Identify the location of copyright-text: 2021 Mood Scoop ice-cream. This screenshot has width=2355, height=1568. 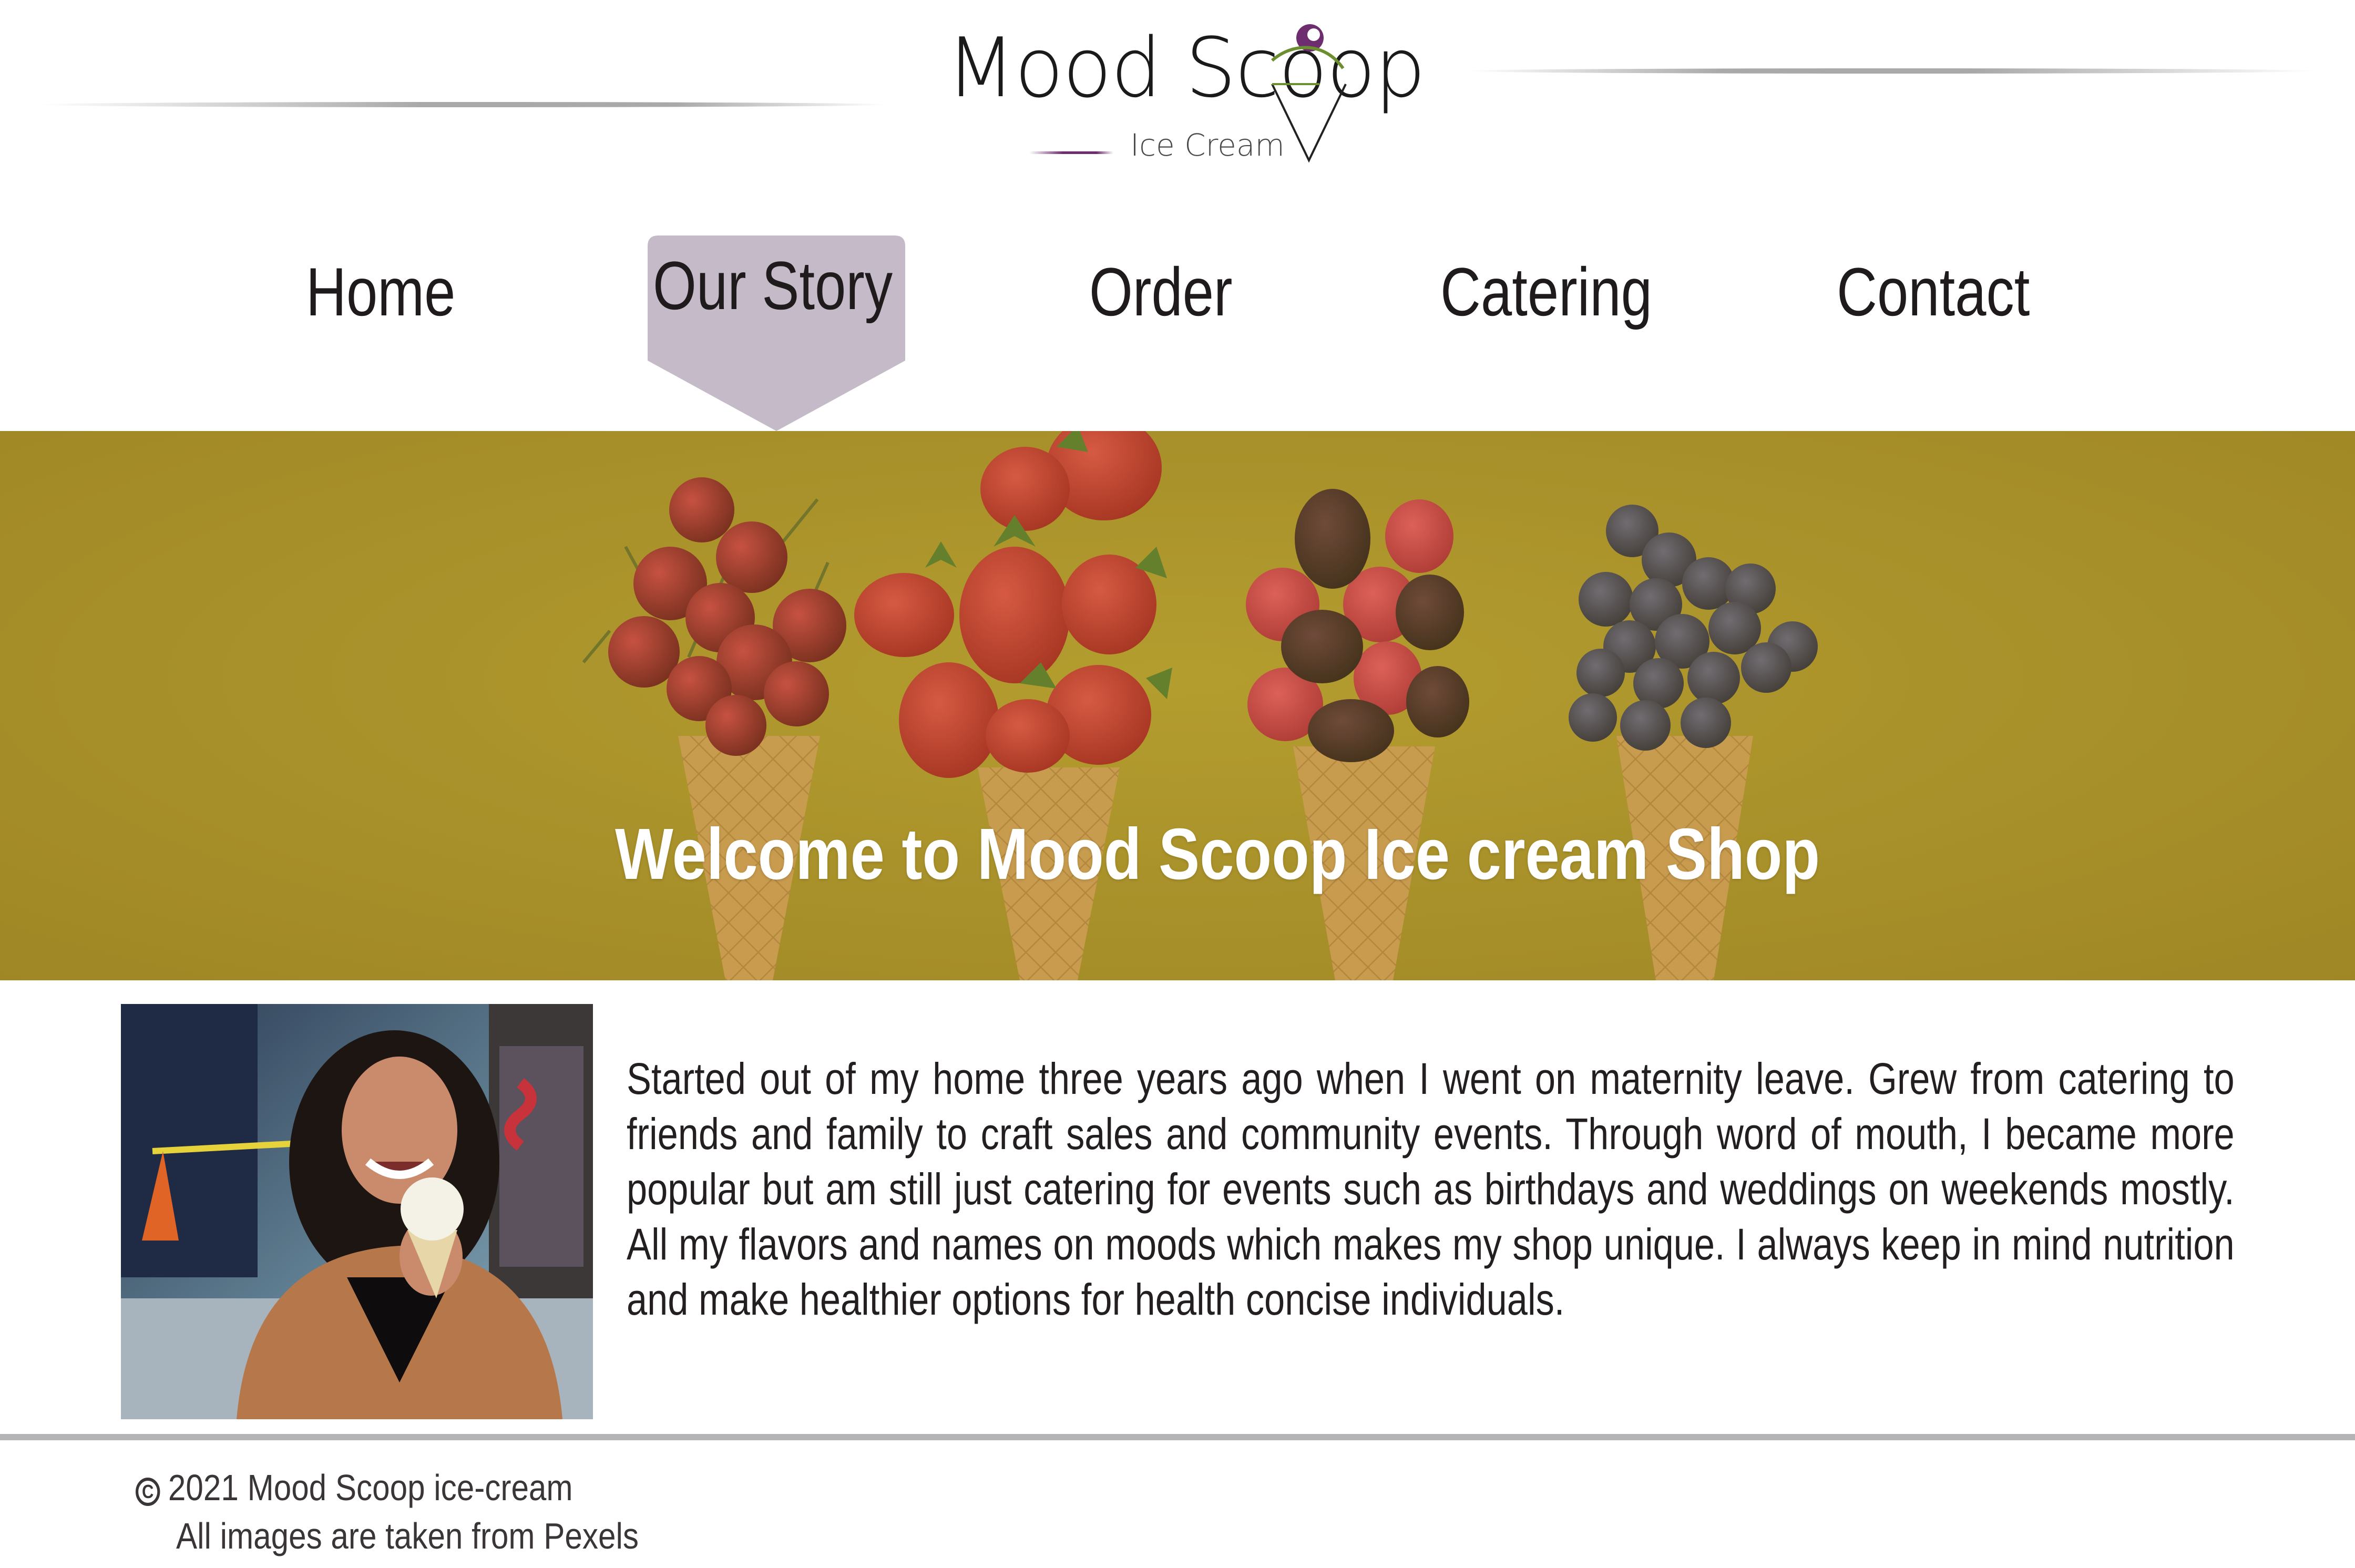
(371, 1487).